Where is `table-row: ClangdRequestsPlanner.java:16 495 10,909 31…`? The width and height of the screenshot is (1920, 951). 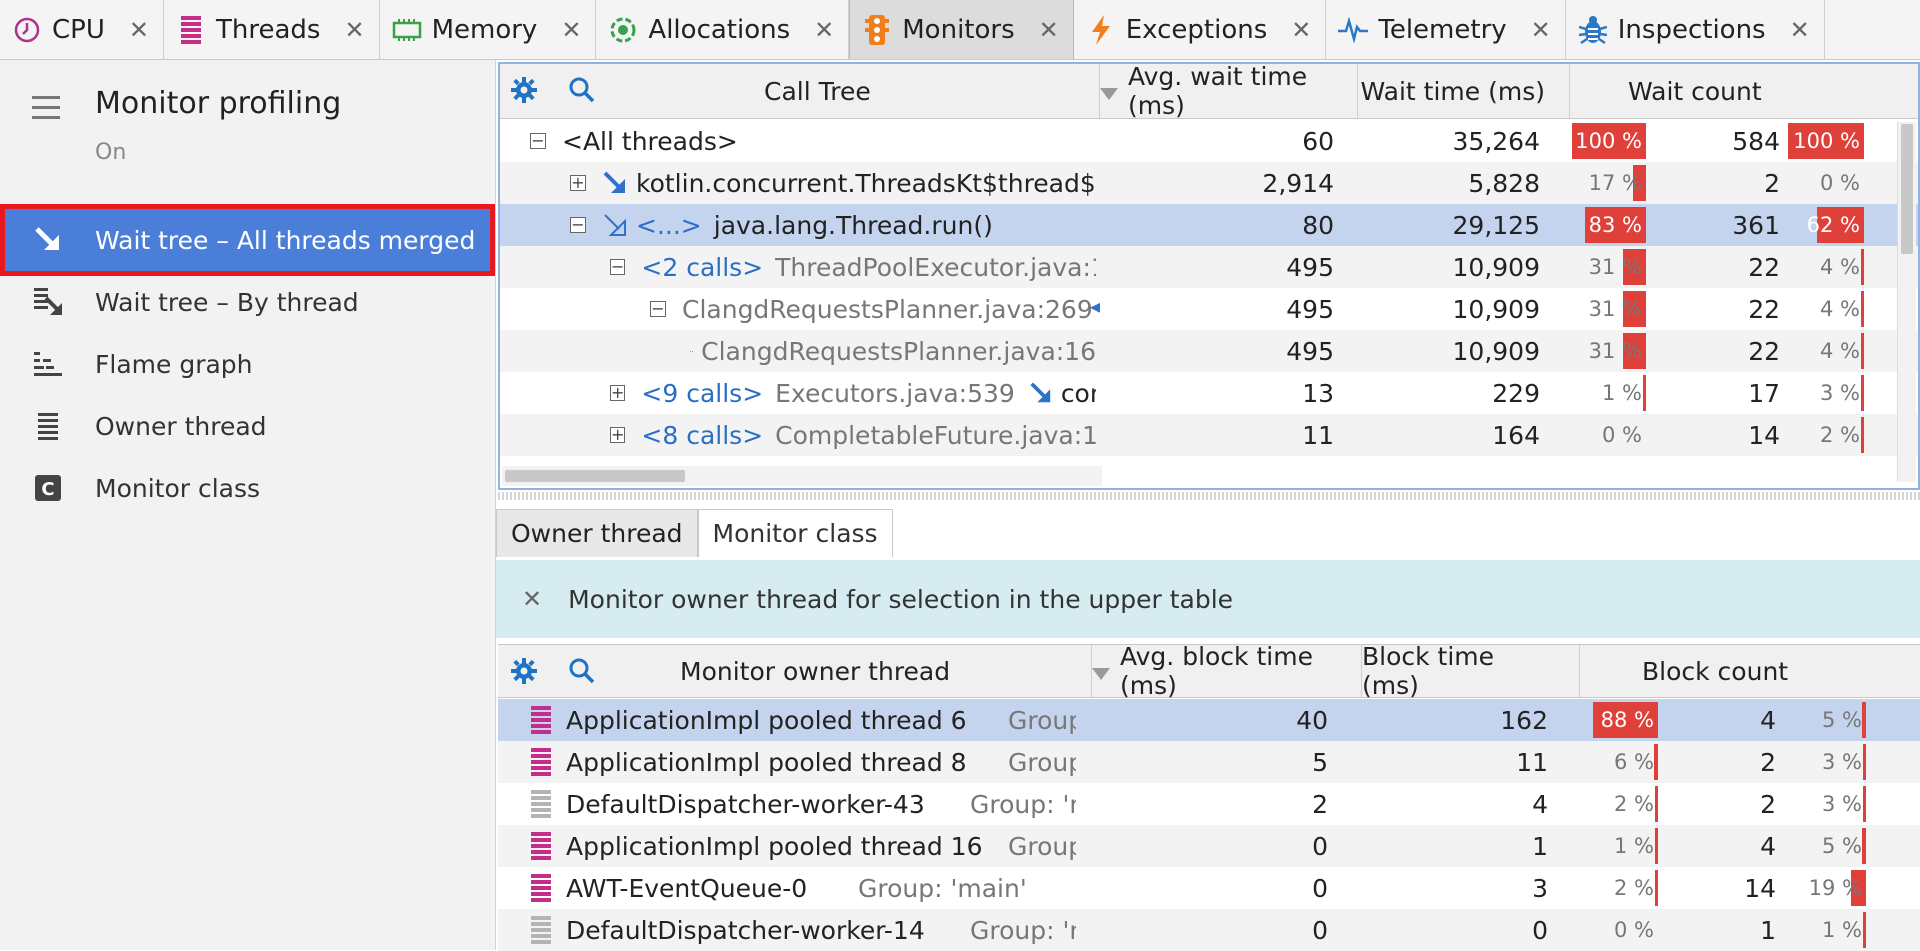
table-row: ClangdRequestsPlanner.java:16 495 10,909 31… is located at coordinates (1209, 351).